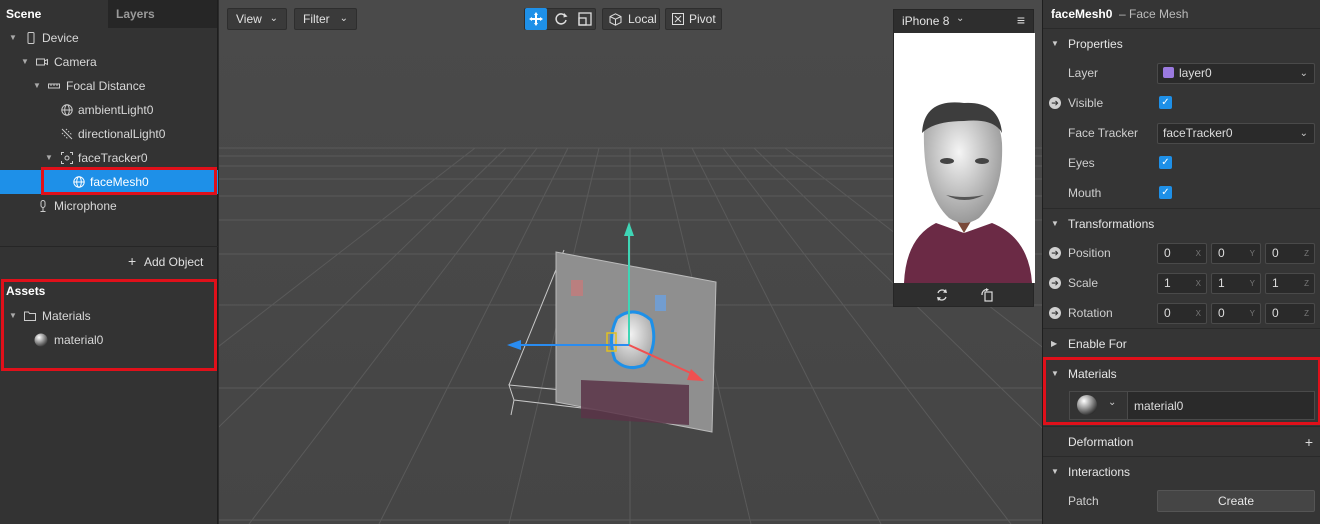 Image resolution: width=1320 pixels, height=524 pixels. I want to click on camera-icon, so click(42, 62).